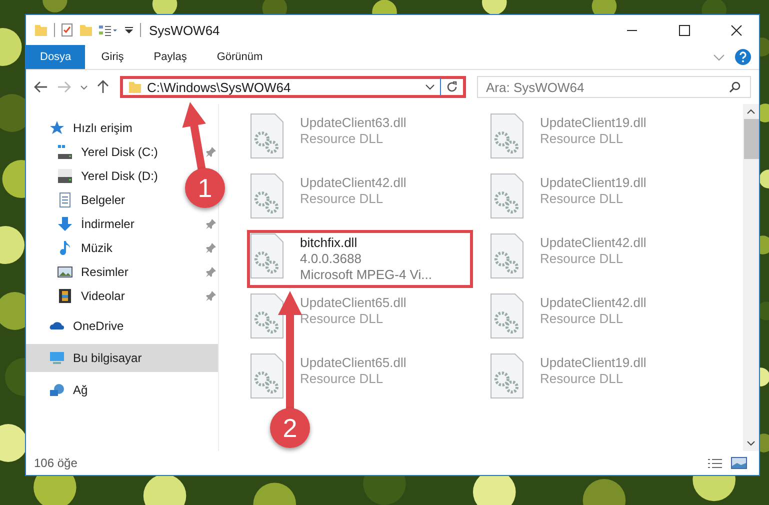 The height and width of the screenshot is (505, 769). What do you see at coordinates (239, 57) in the screenshot?
I see `ribbon-tab: Görünüm` at bounding box center [239, 57].